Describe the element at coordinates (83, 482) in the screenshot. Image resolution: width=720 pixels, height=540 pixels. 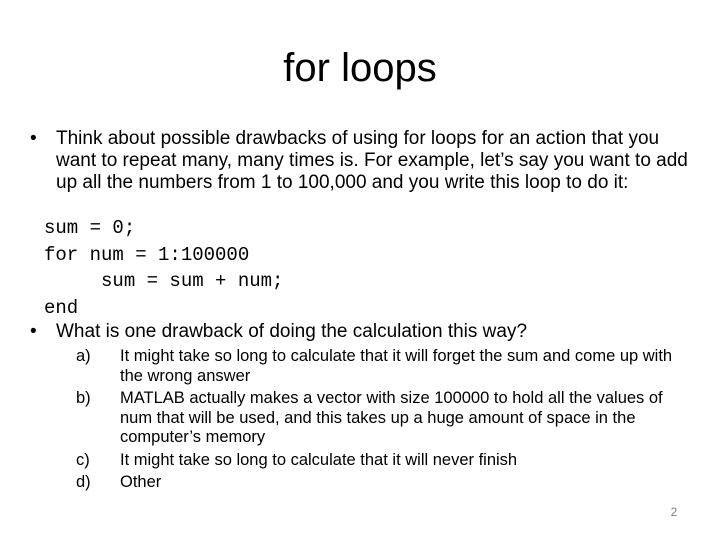
I see `answer-label: d)` at that location.